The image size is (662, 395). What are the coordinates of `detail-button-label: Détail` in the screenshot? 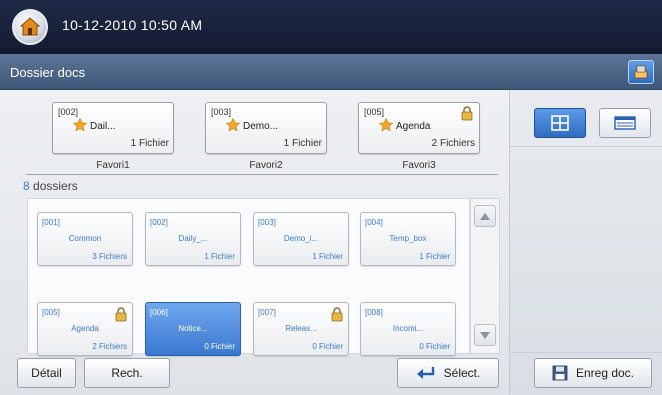 It's located at (46, 373).